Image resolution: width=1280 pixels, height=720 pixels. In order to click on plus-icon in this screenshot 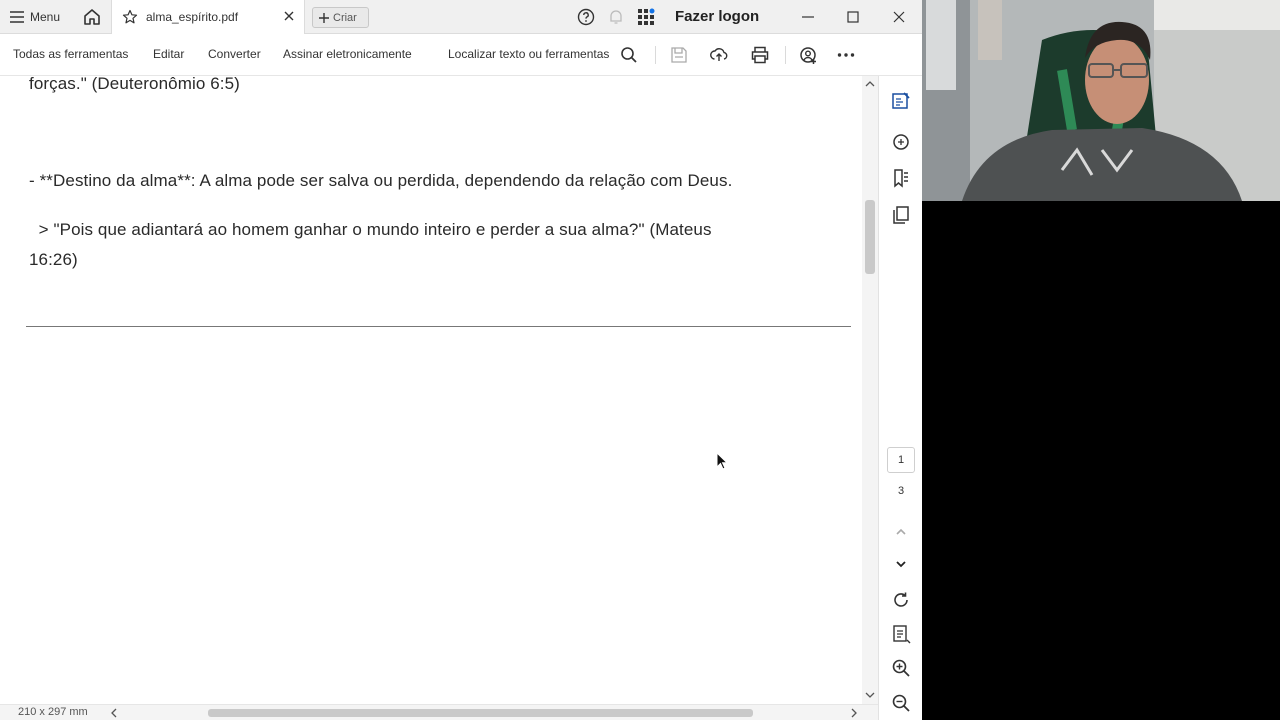, I will do `click(324, 17)`.